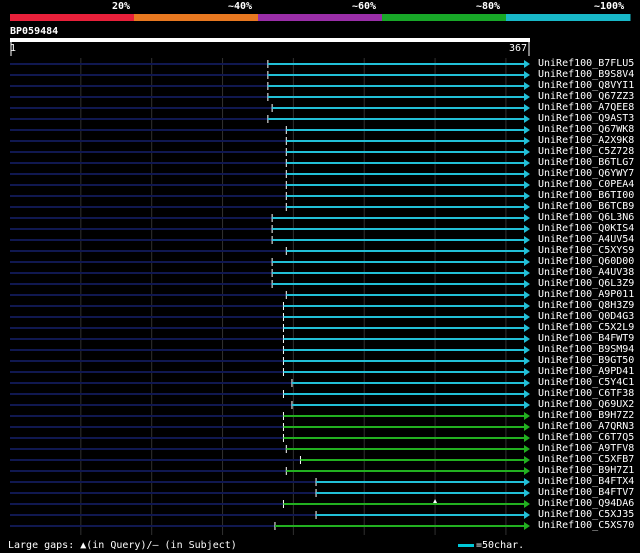 The image size is (640, 553). I want to click on hit-label-28: UniRef100_B9GT50, so click(586, 360).